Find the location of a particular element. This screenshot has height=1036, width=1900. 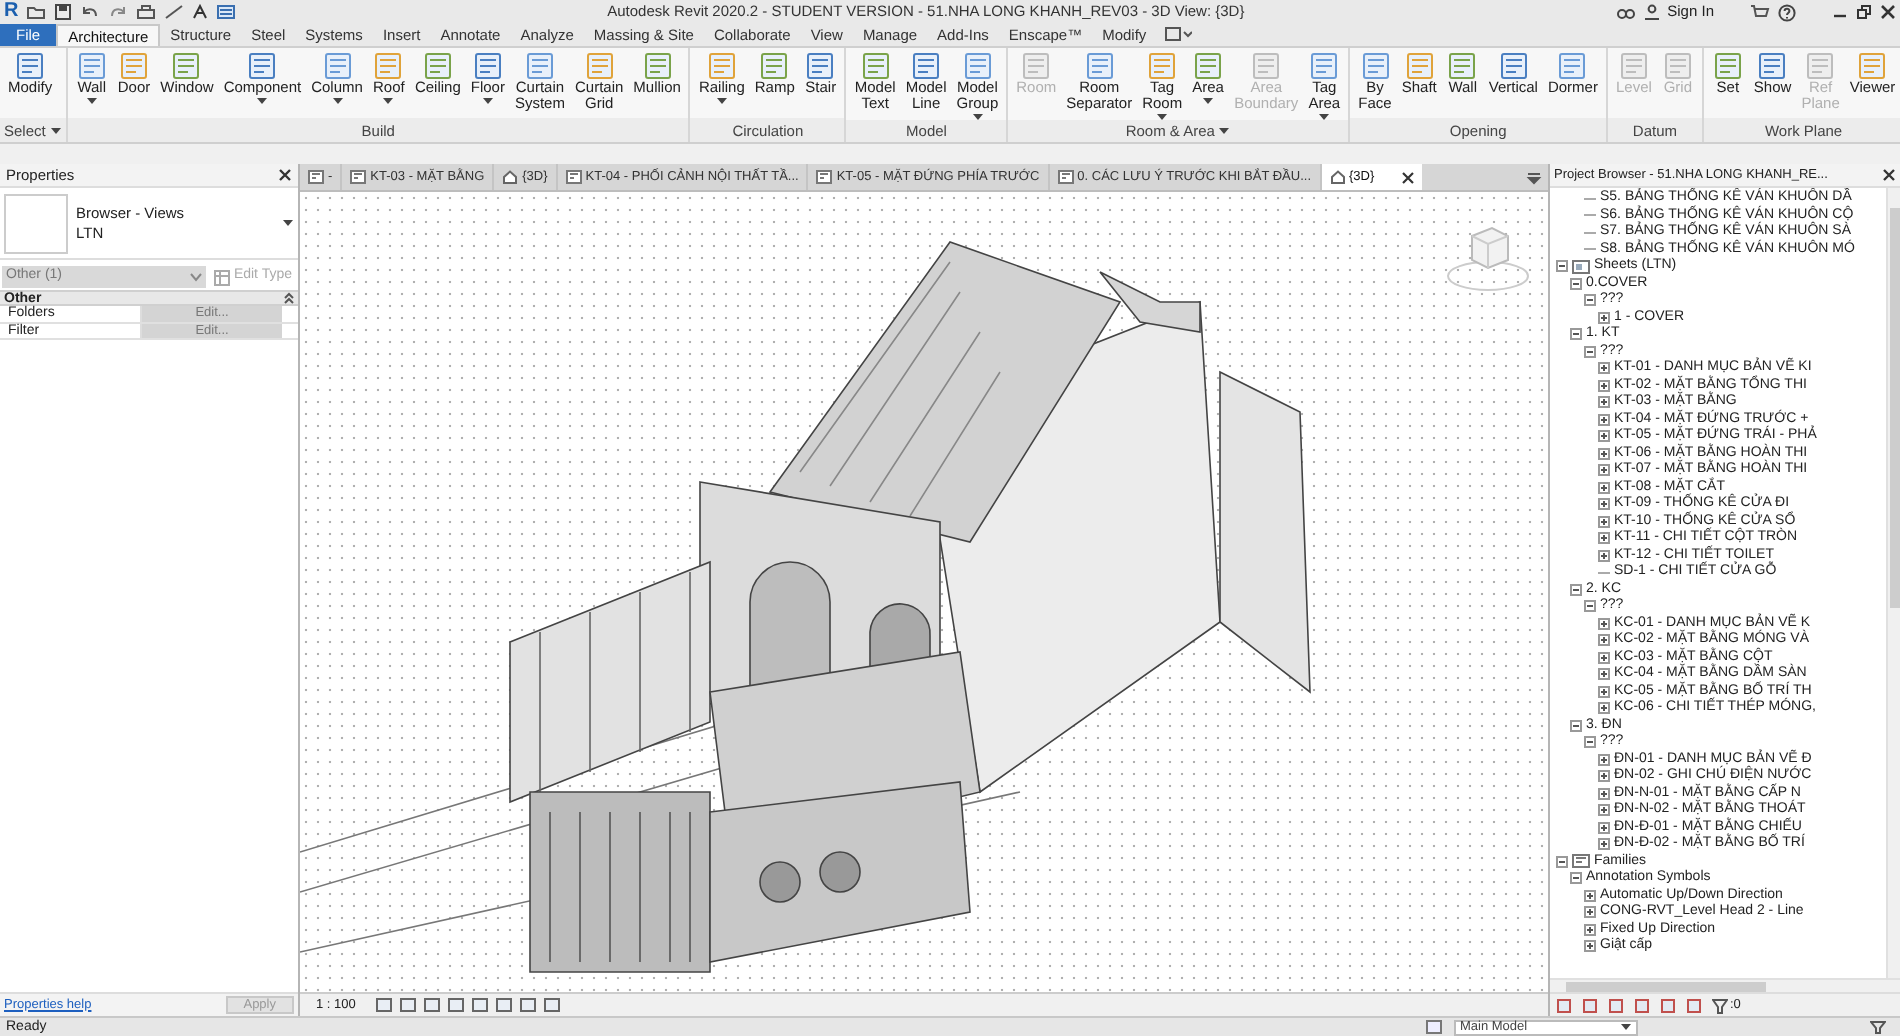

tab-list-icon is located at coordinates (1534, 177).